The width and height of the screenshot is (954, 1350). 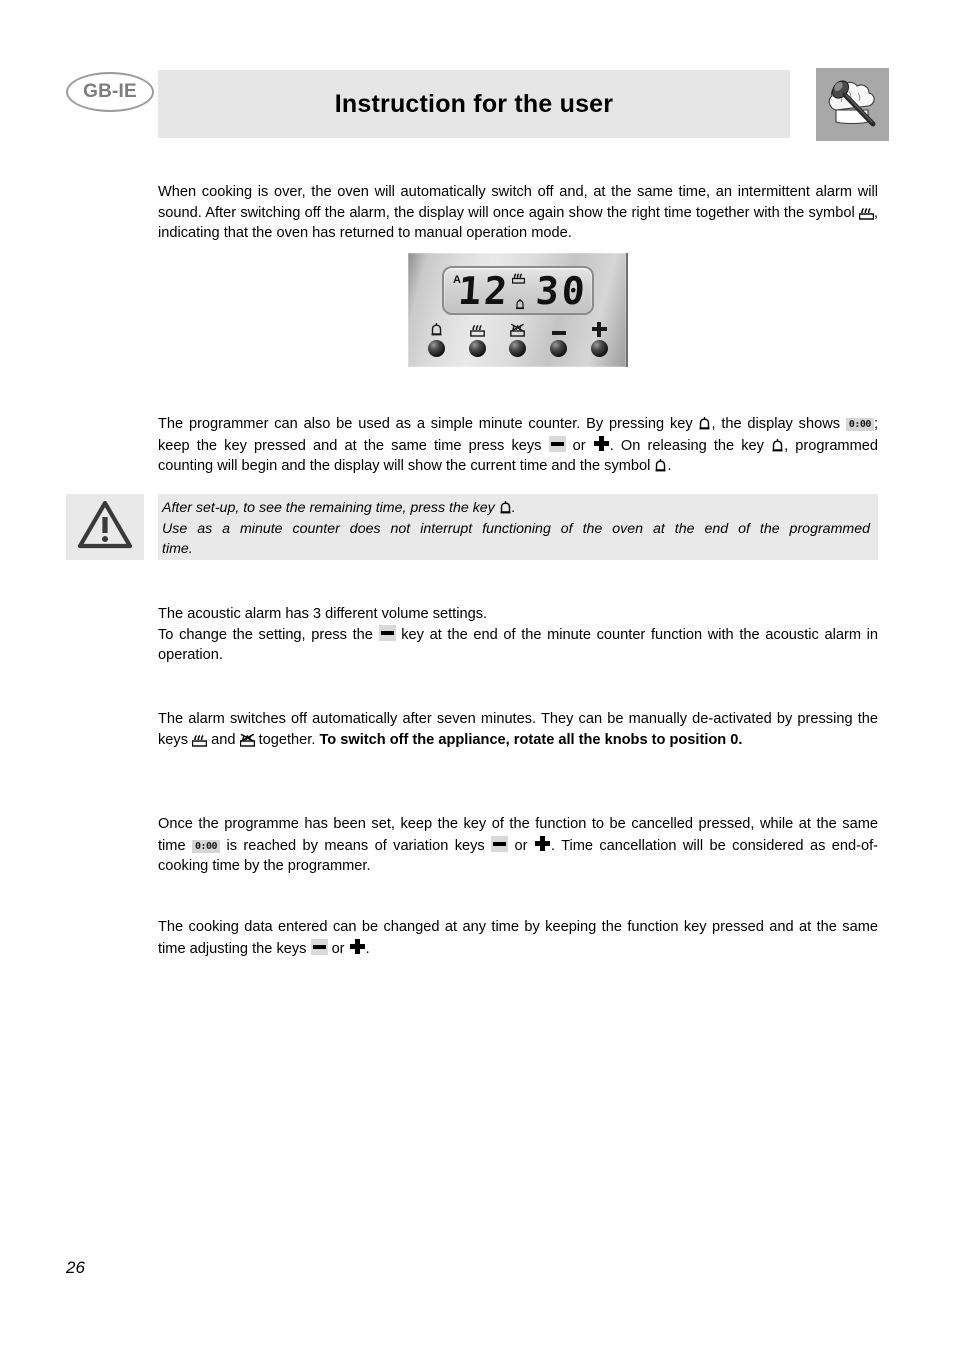 I want to click on increase-key, so click(x=600, y=339).